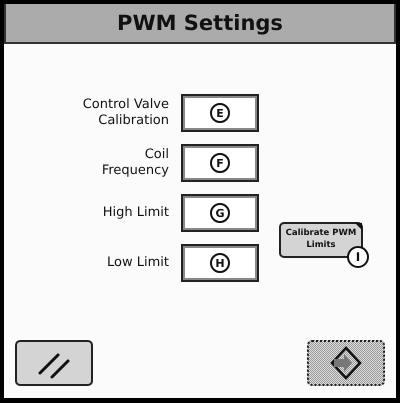  What do you see at coordinates (346, 363) in the screenshot?
I see `arrow-diamond-icon` at bounding box center [346, 363].